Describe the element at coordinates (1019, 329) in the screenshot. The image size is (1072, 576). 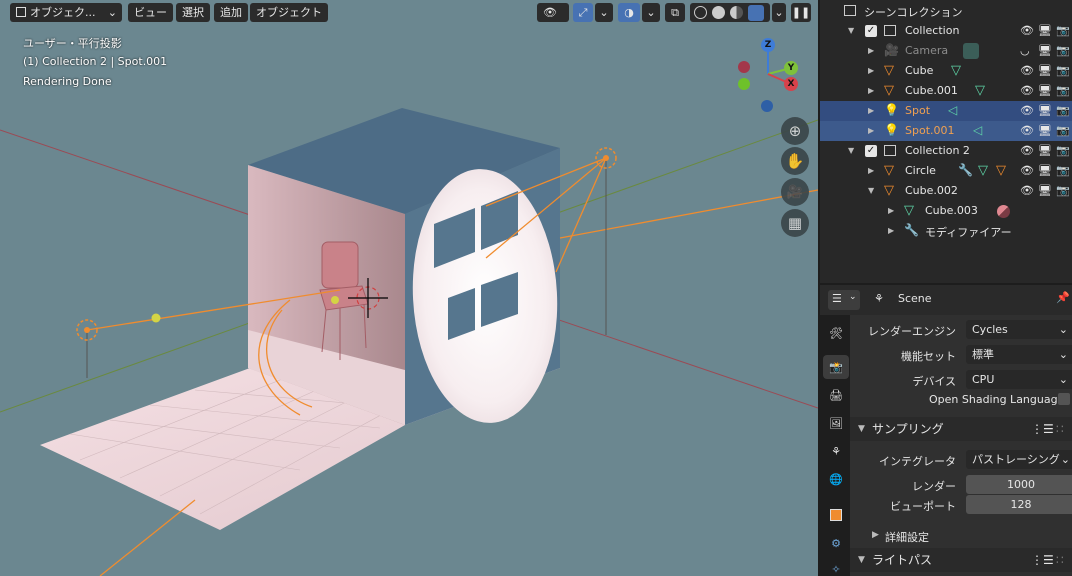
I see `render-engine-select: Cycles ⌄` at that location.